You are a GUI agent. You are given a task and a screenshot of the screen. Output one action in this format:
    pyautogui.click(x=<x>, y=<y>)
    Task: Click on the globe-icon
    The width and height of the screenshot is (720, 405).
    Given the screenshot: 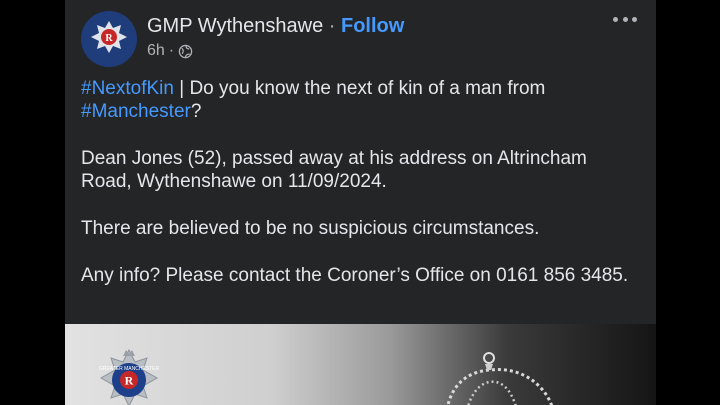 What is the action you would take?
    pyautogui.click(x=185, y=51)
    